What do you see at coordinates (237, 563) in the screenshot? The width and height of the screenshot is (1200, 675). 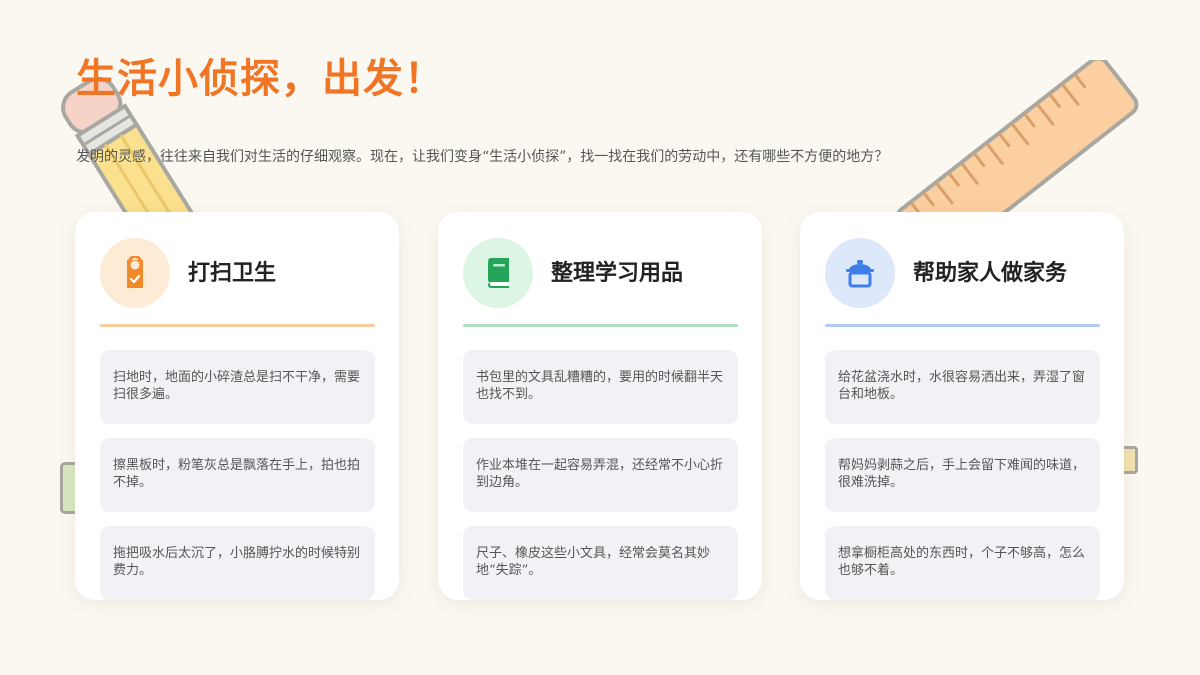 I see `list-item: 拖把吸水后太沉了，小胳膊拧水的时候特别费力。` at bounding box center [237, 563].